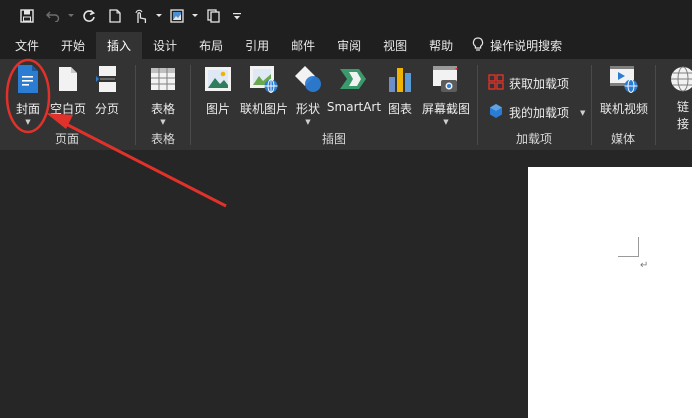 The height and width of the screenshot is (418, 692). Describe the element at coordinates (27, 16) in the screenshot. I see `save-icon` at that location.